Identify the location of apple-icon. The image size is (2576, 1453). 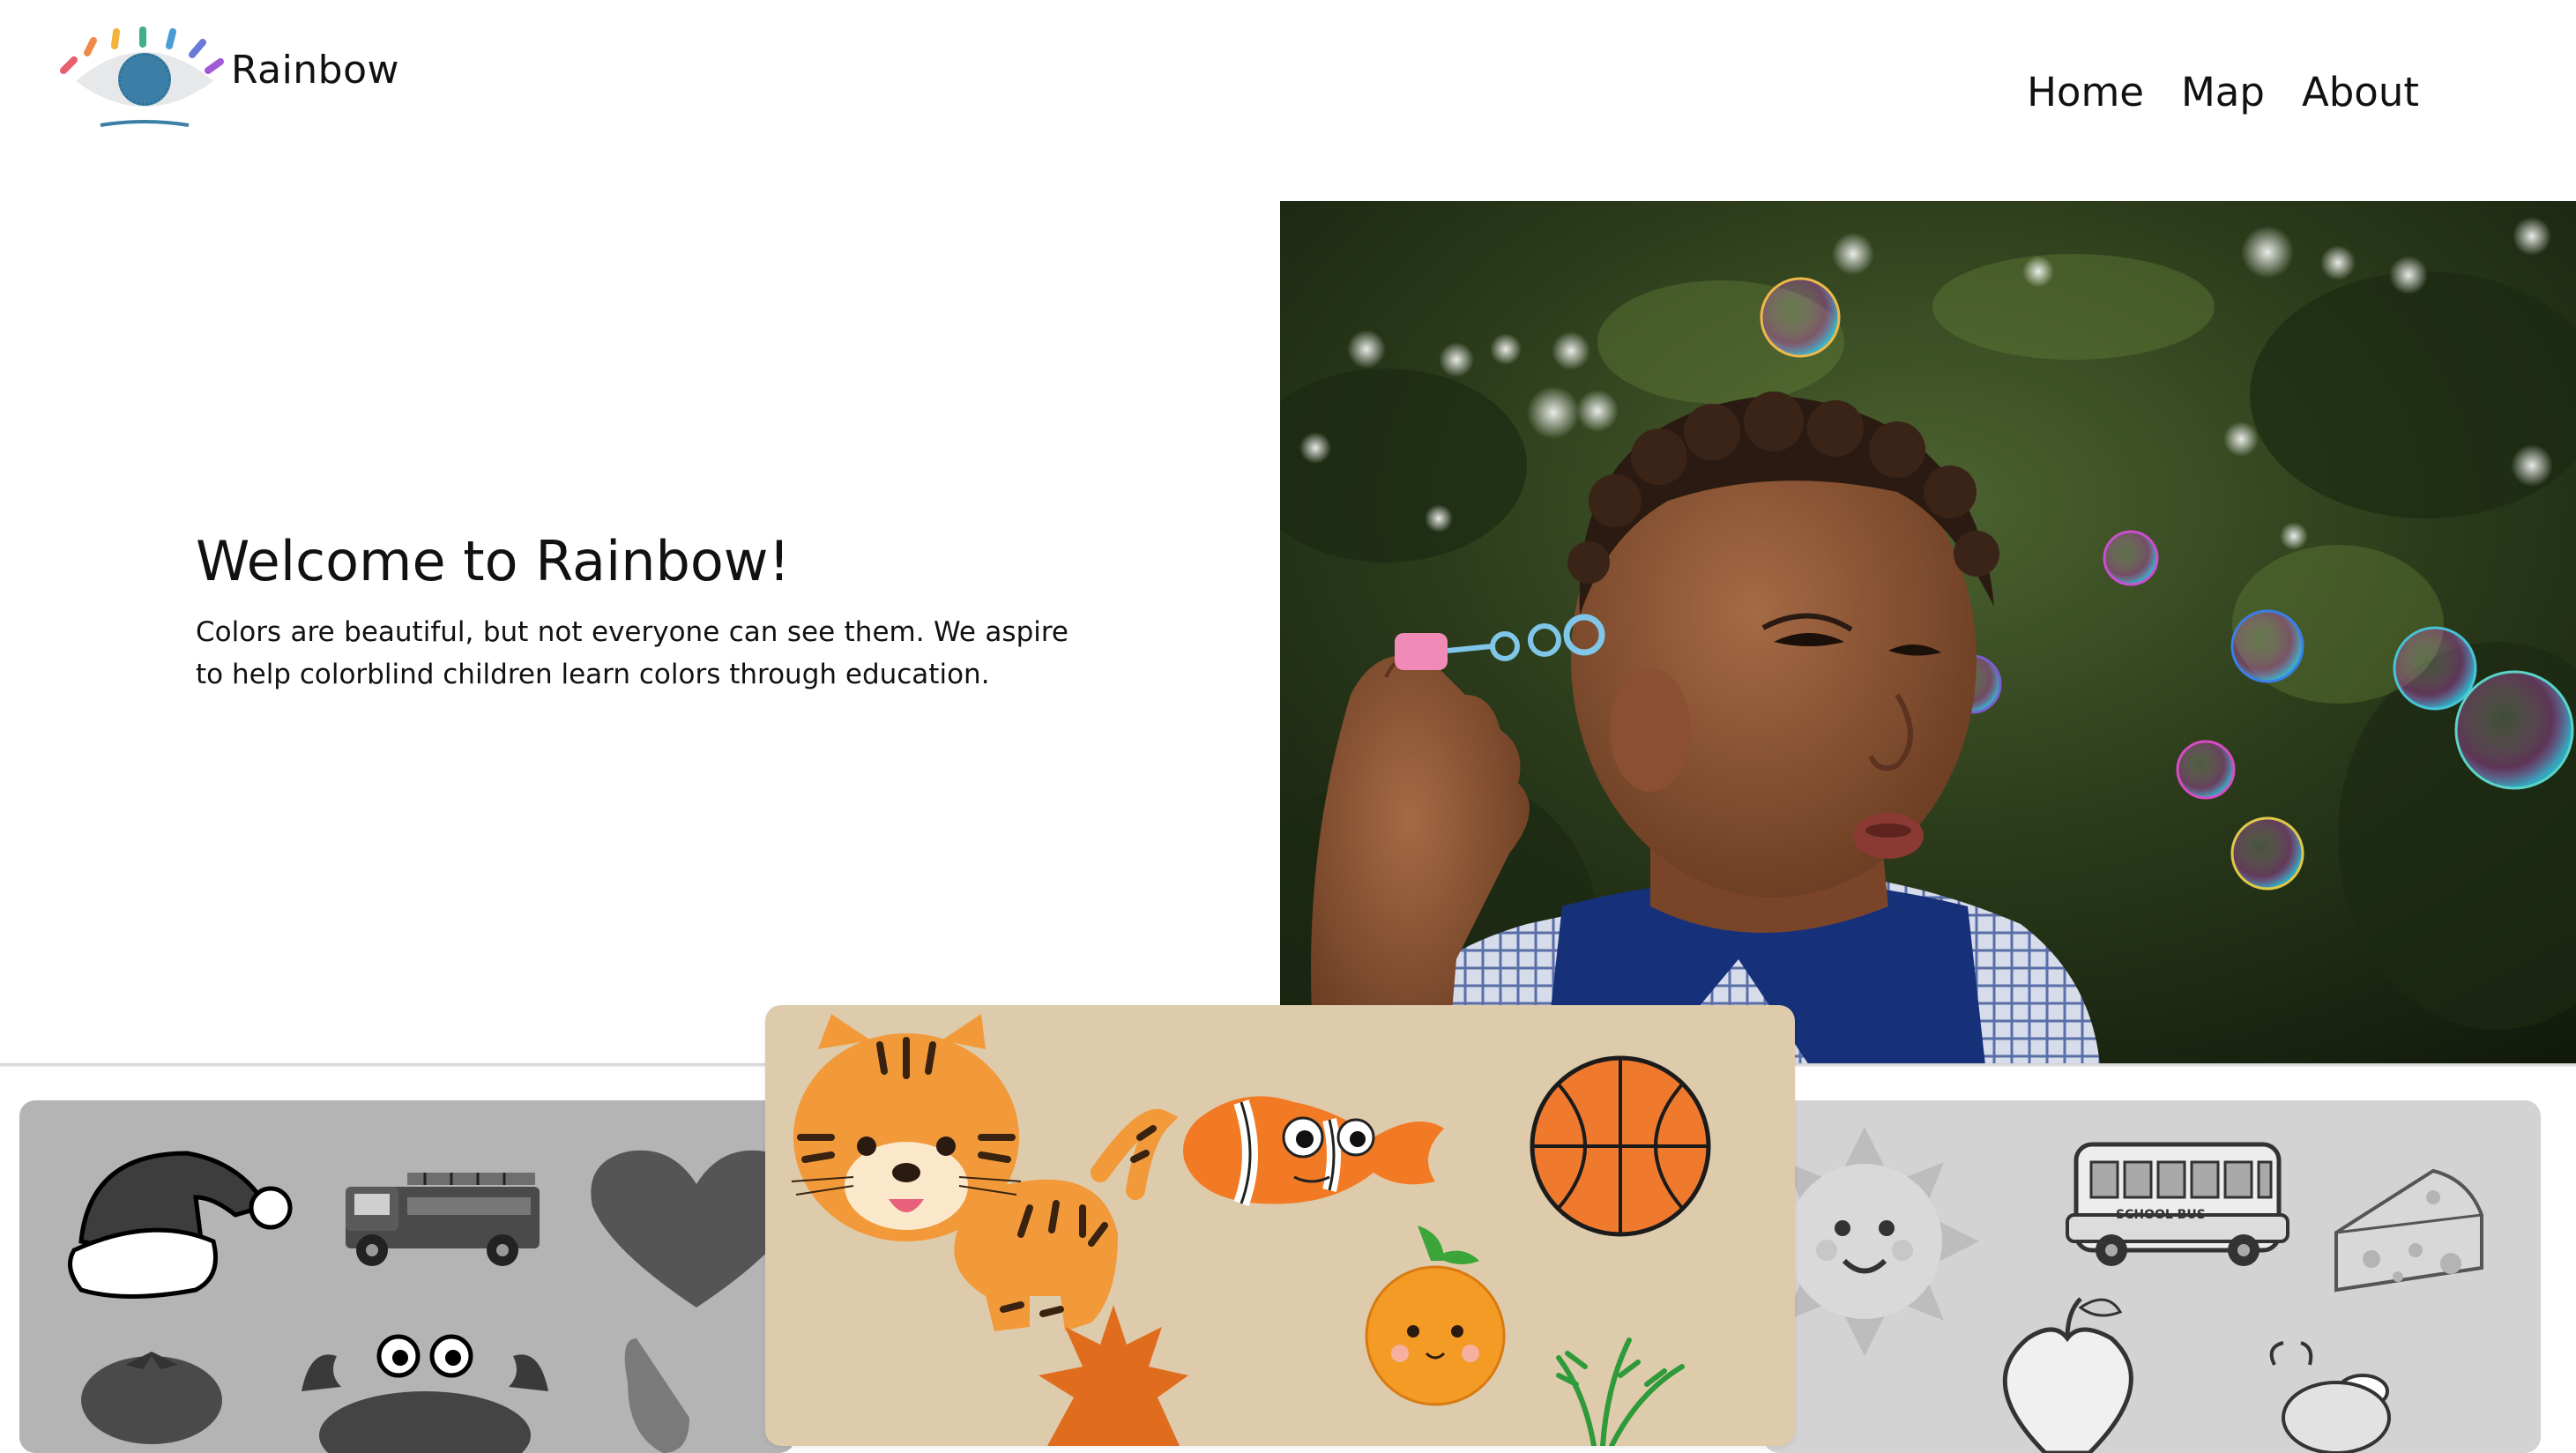
(2068, 1375).